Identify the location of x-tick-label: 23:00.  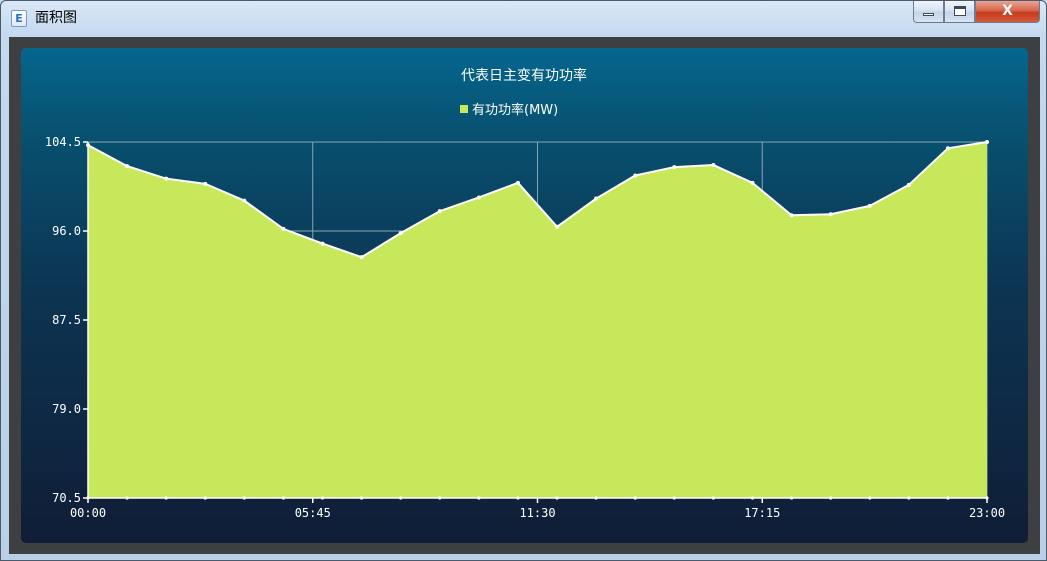
(987, 513).